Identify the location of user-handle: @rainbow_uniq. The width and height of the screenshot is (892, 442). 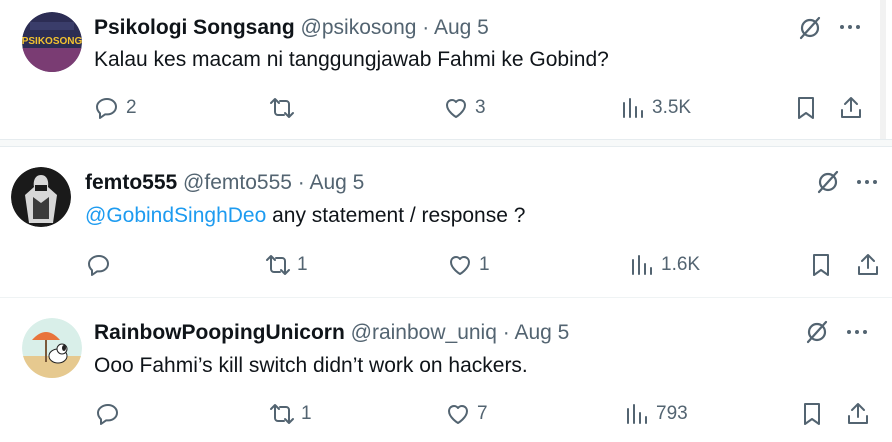
(424, 332).